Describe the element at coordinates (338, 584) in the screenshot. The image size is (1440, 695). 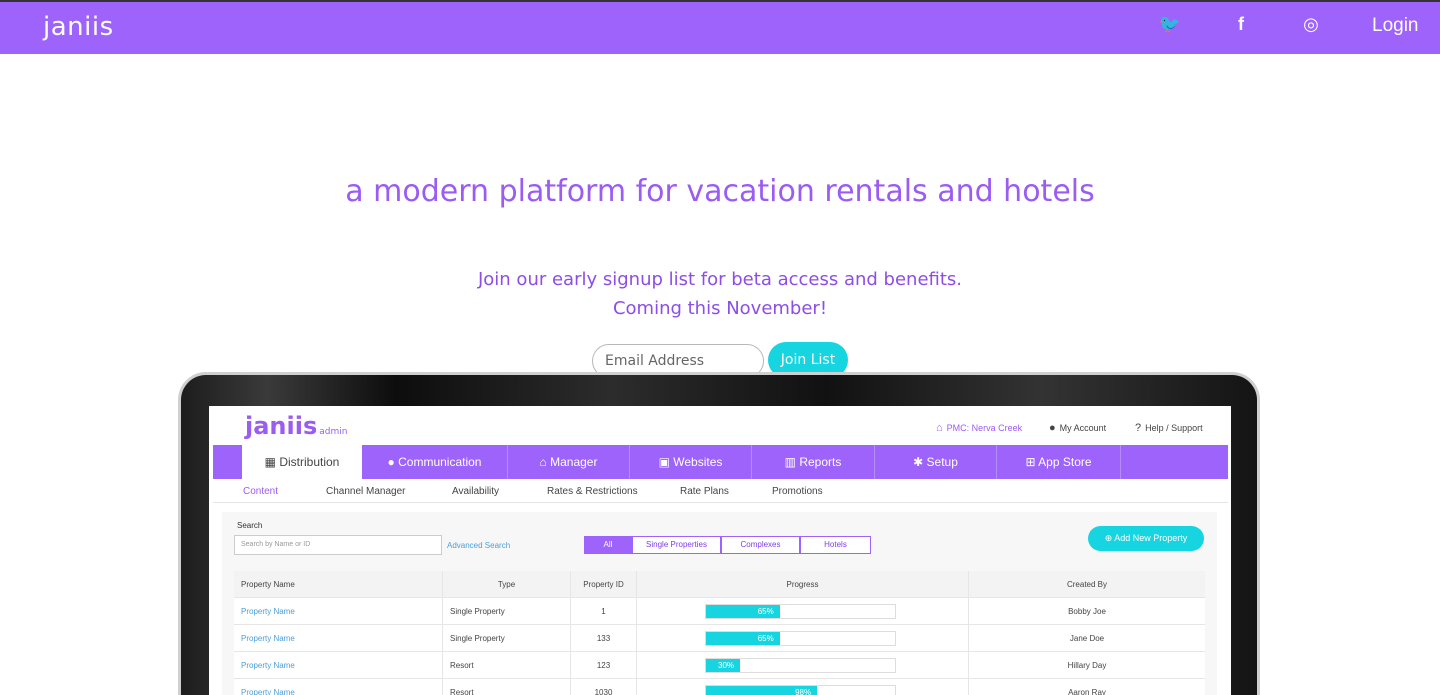
I see `column-header: Property Name` at that location.